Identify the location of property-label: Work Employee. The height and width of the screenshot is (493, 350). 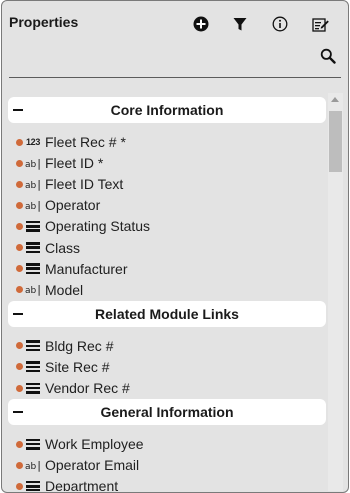
(94, 444).